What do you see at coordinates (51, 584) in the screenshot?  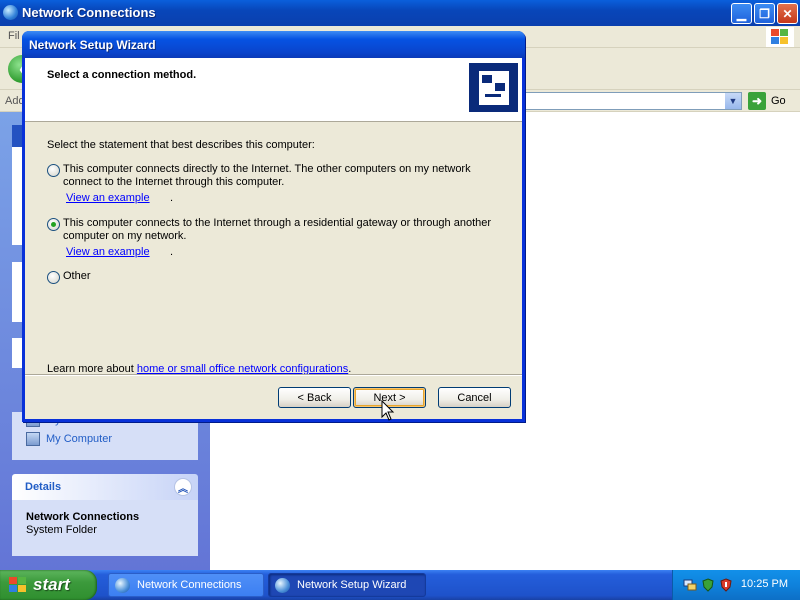 I see `start-label: start` at bounding box center [51, 584].